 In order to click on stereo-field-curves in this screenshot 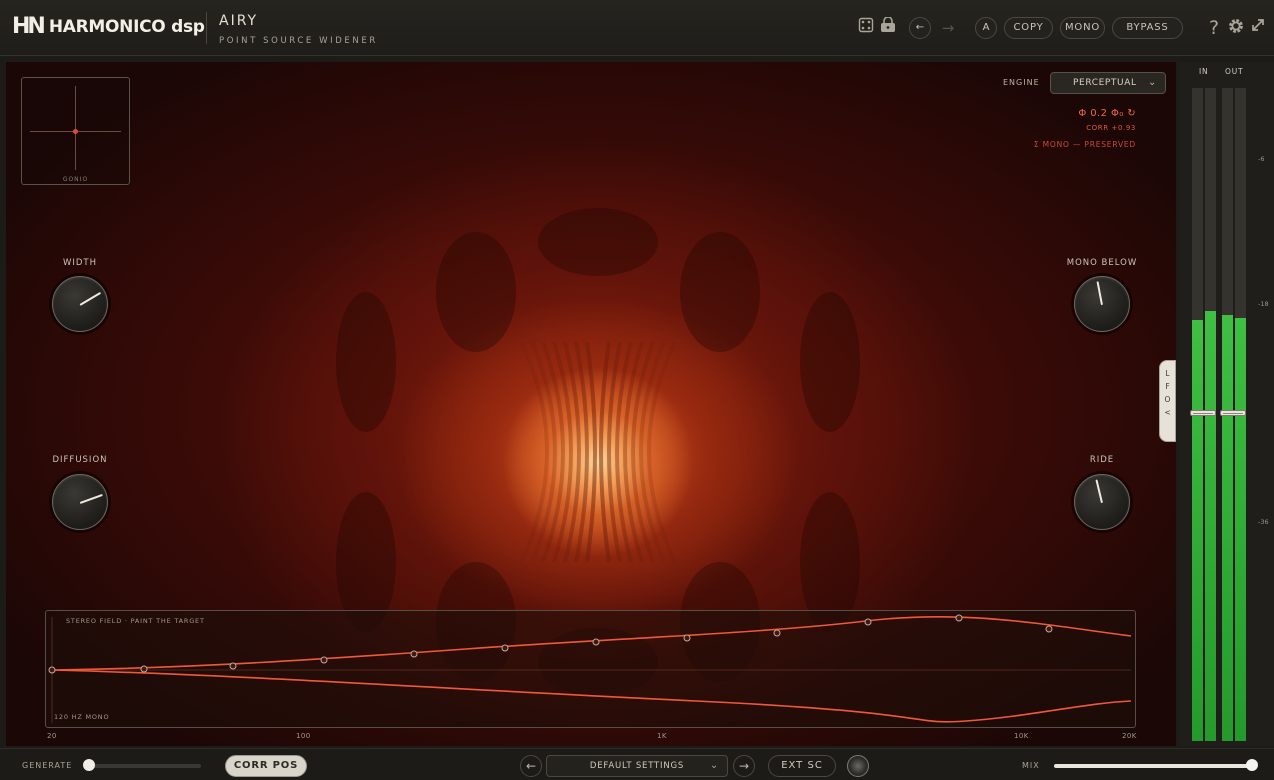, I will do `click(591, 670)`.